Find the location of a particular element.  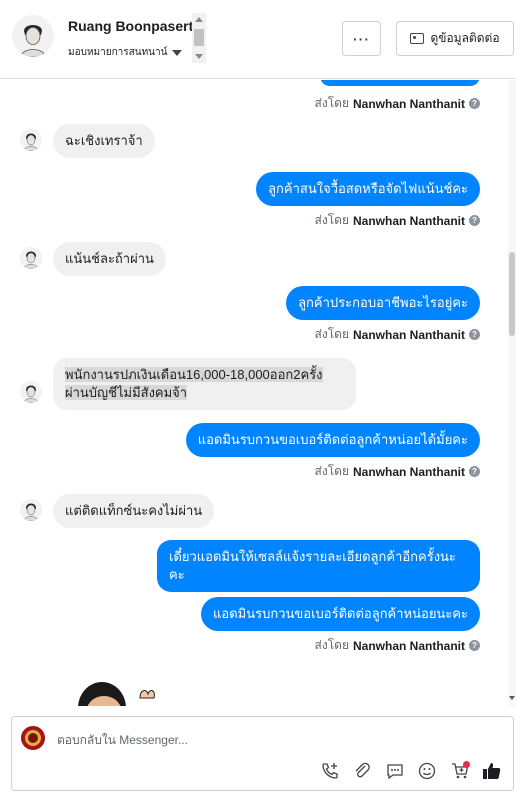

contact-card-icon is located at coordinates (417, 38).